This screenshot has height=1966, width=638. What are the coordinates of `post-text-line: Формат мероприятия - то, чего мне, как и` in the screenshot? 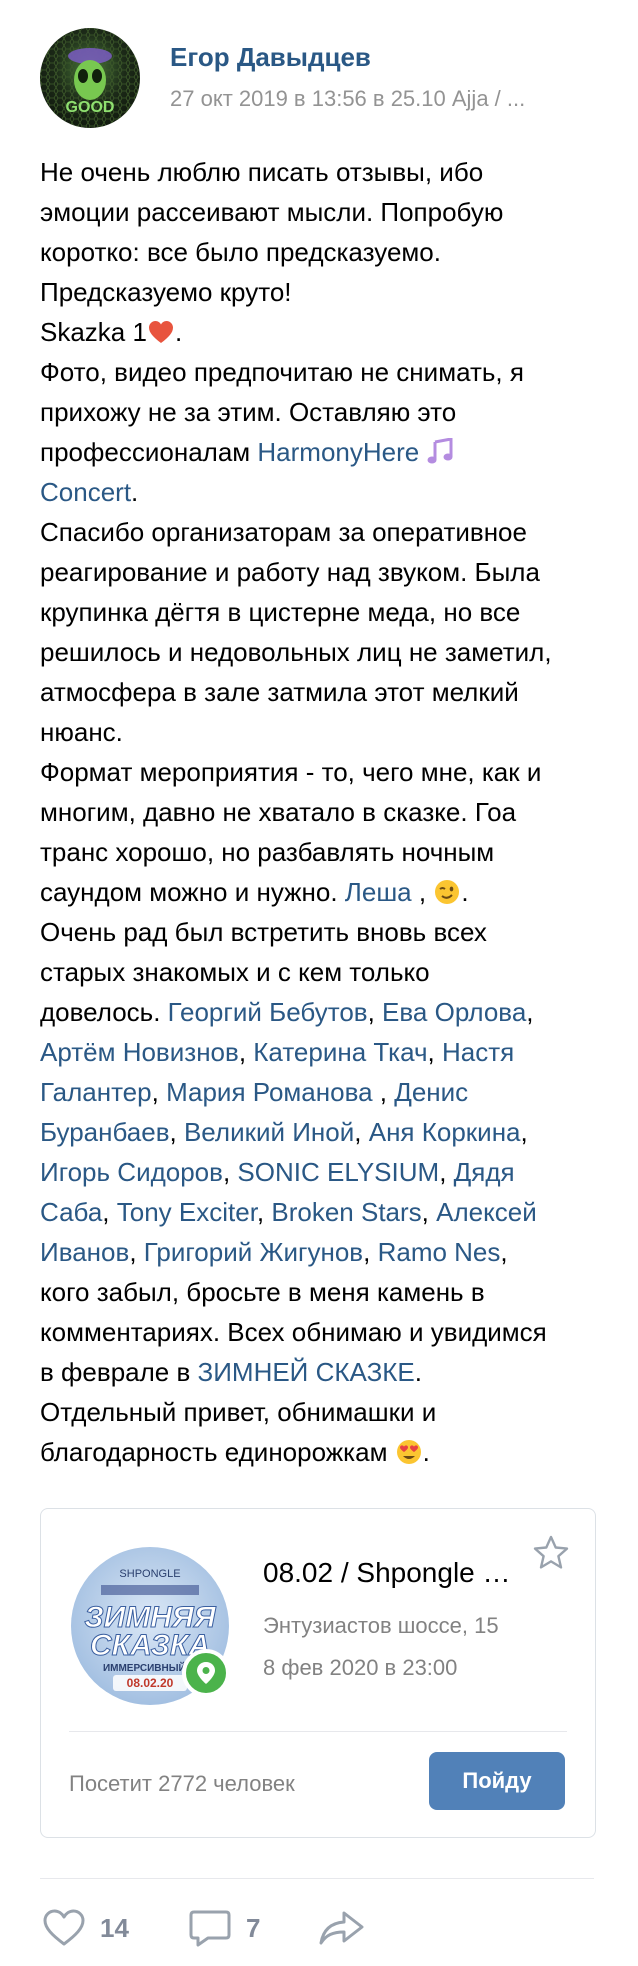 It's located at (325, 772).